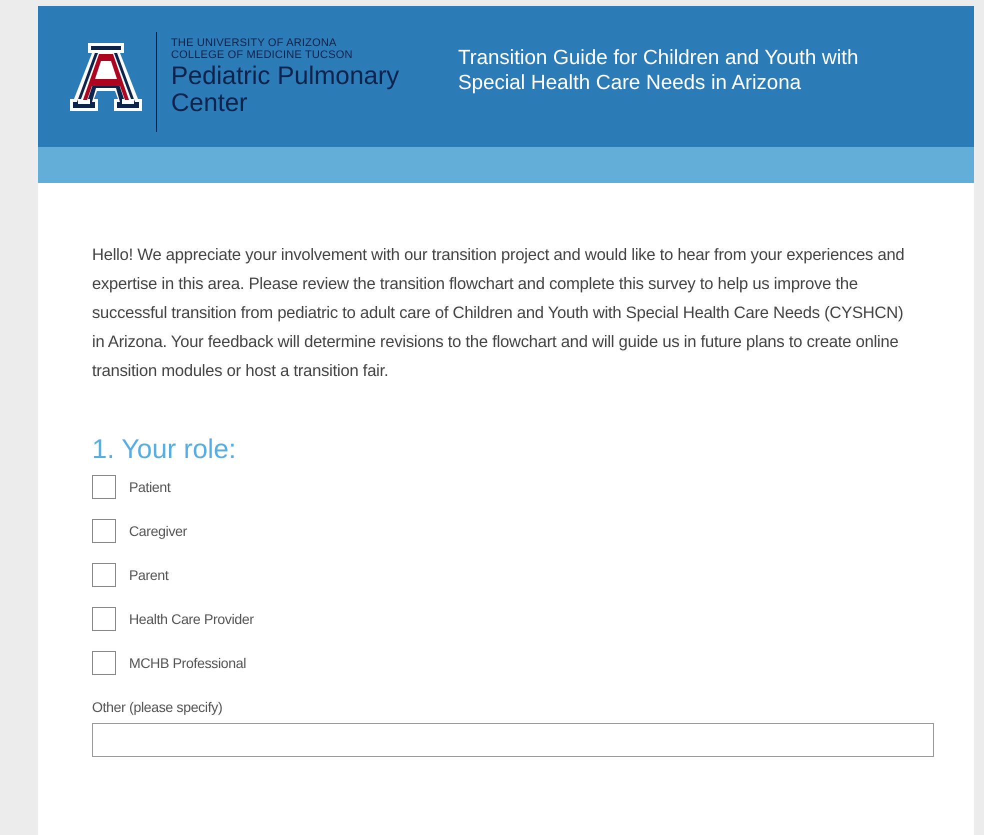 This screenshot has width=984, height=835. Describe the element at coordinates (148, 575) in the screenshot. I see `option-label: Parent` at that location.